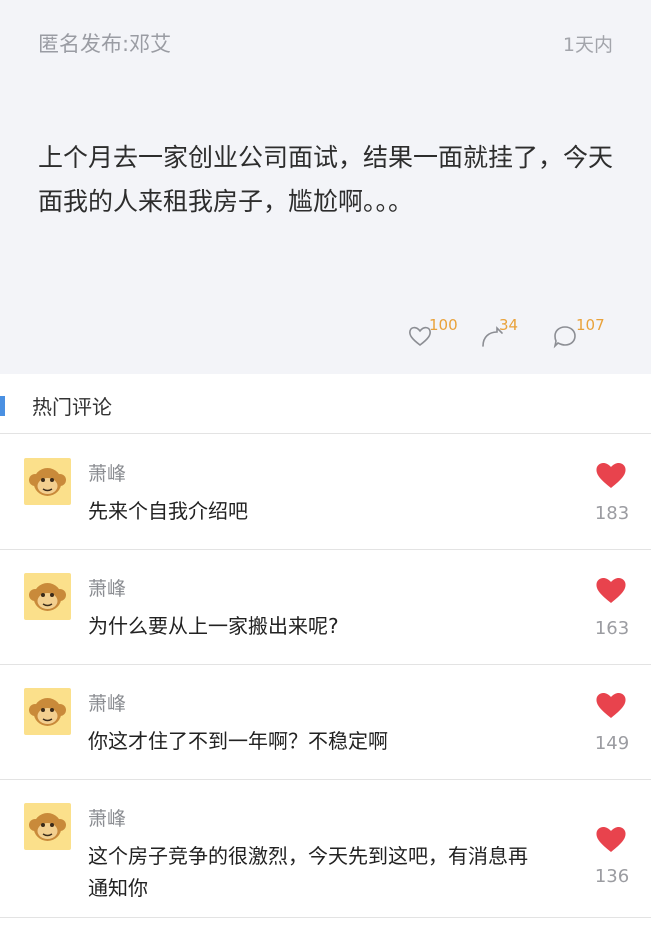  What do you see at coordinates (238, 741) in the screenshot?
I see `comment-text: 你这才住了不到一年啊？不稳定啊` at bounding box center [238, 741].